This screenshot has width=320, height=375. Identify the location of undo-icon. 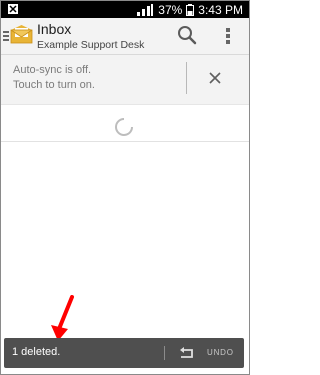
(186, 353).